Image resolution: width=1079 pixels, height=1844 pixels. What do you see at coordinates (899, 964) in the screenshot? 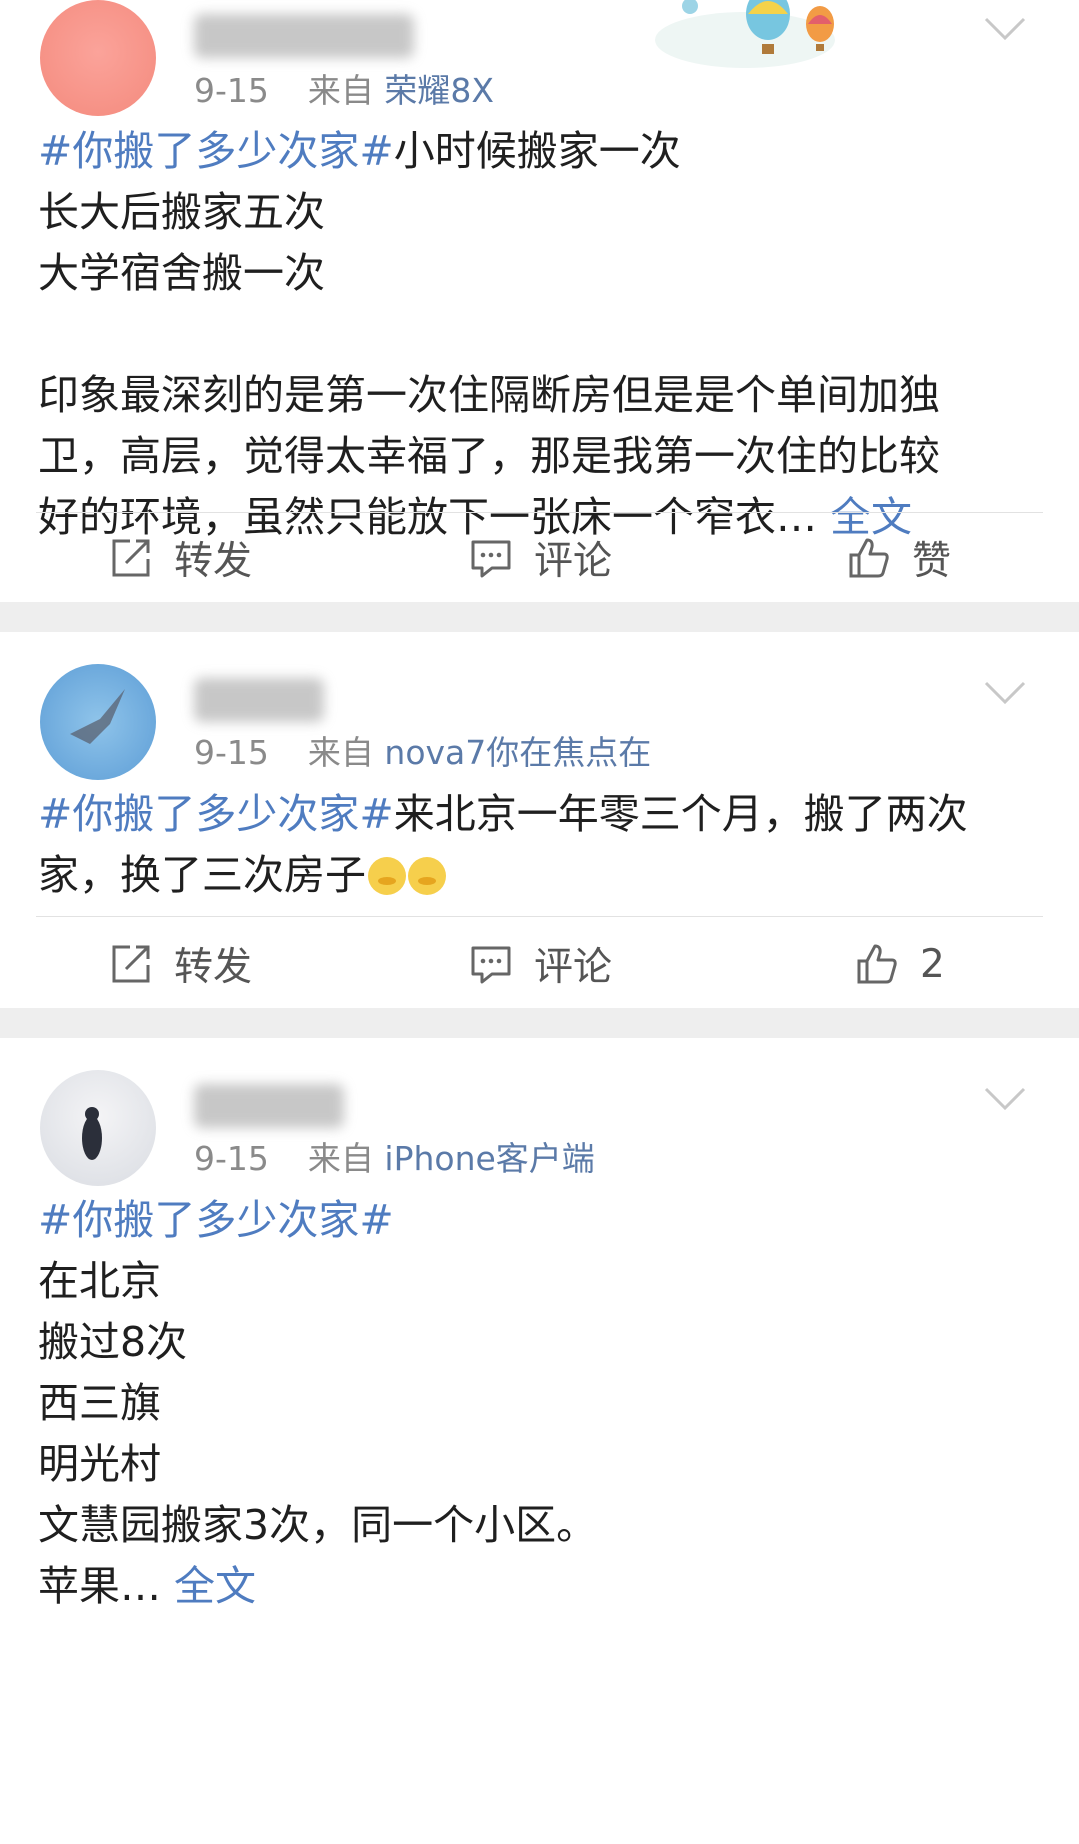
I see `like-button: 2` at bounding box center [899, 964].